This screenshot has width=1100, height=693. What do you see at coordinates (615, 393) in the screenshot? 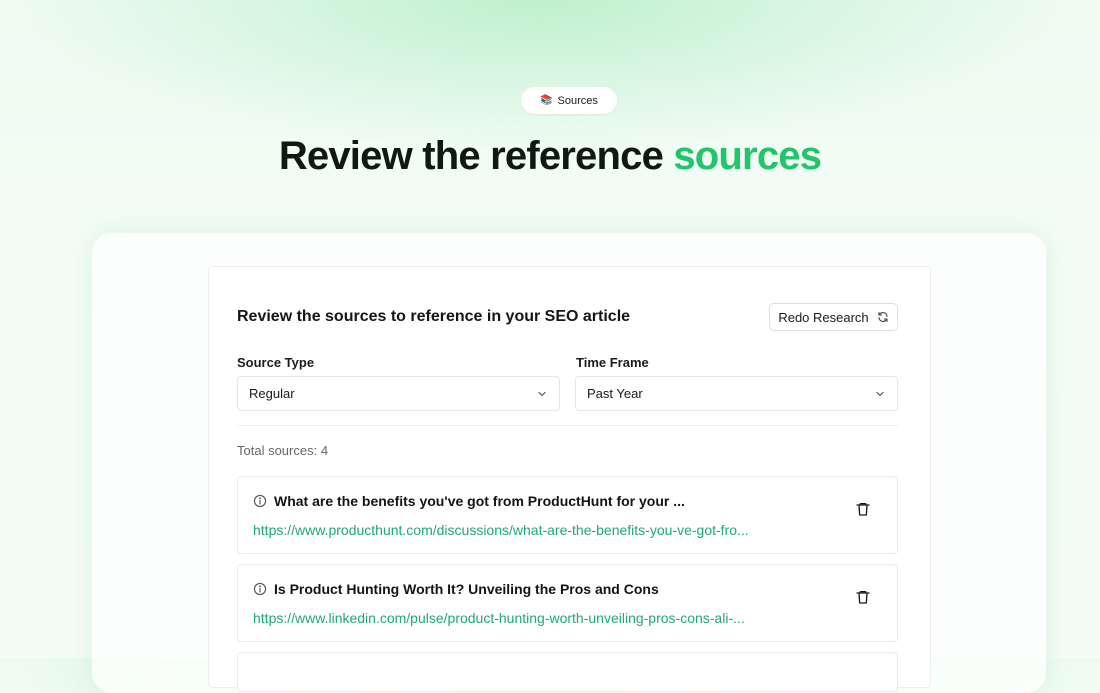
I see `time-frame-value: Past Year` at bounding box center [615, 393].